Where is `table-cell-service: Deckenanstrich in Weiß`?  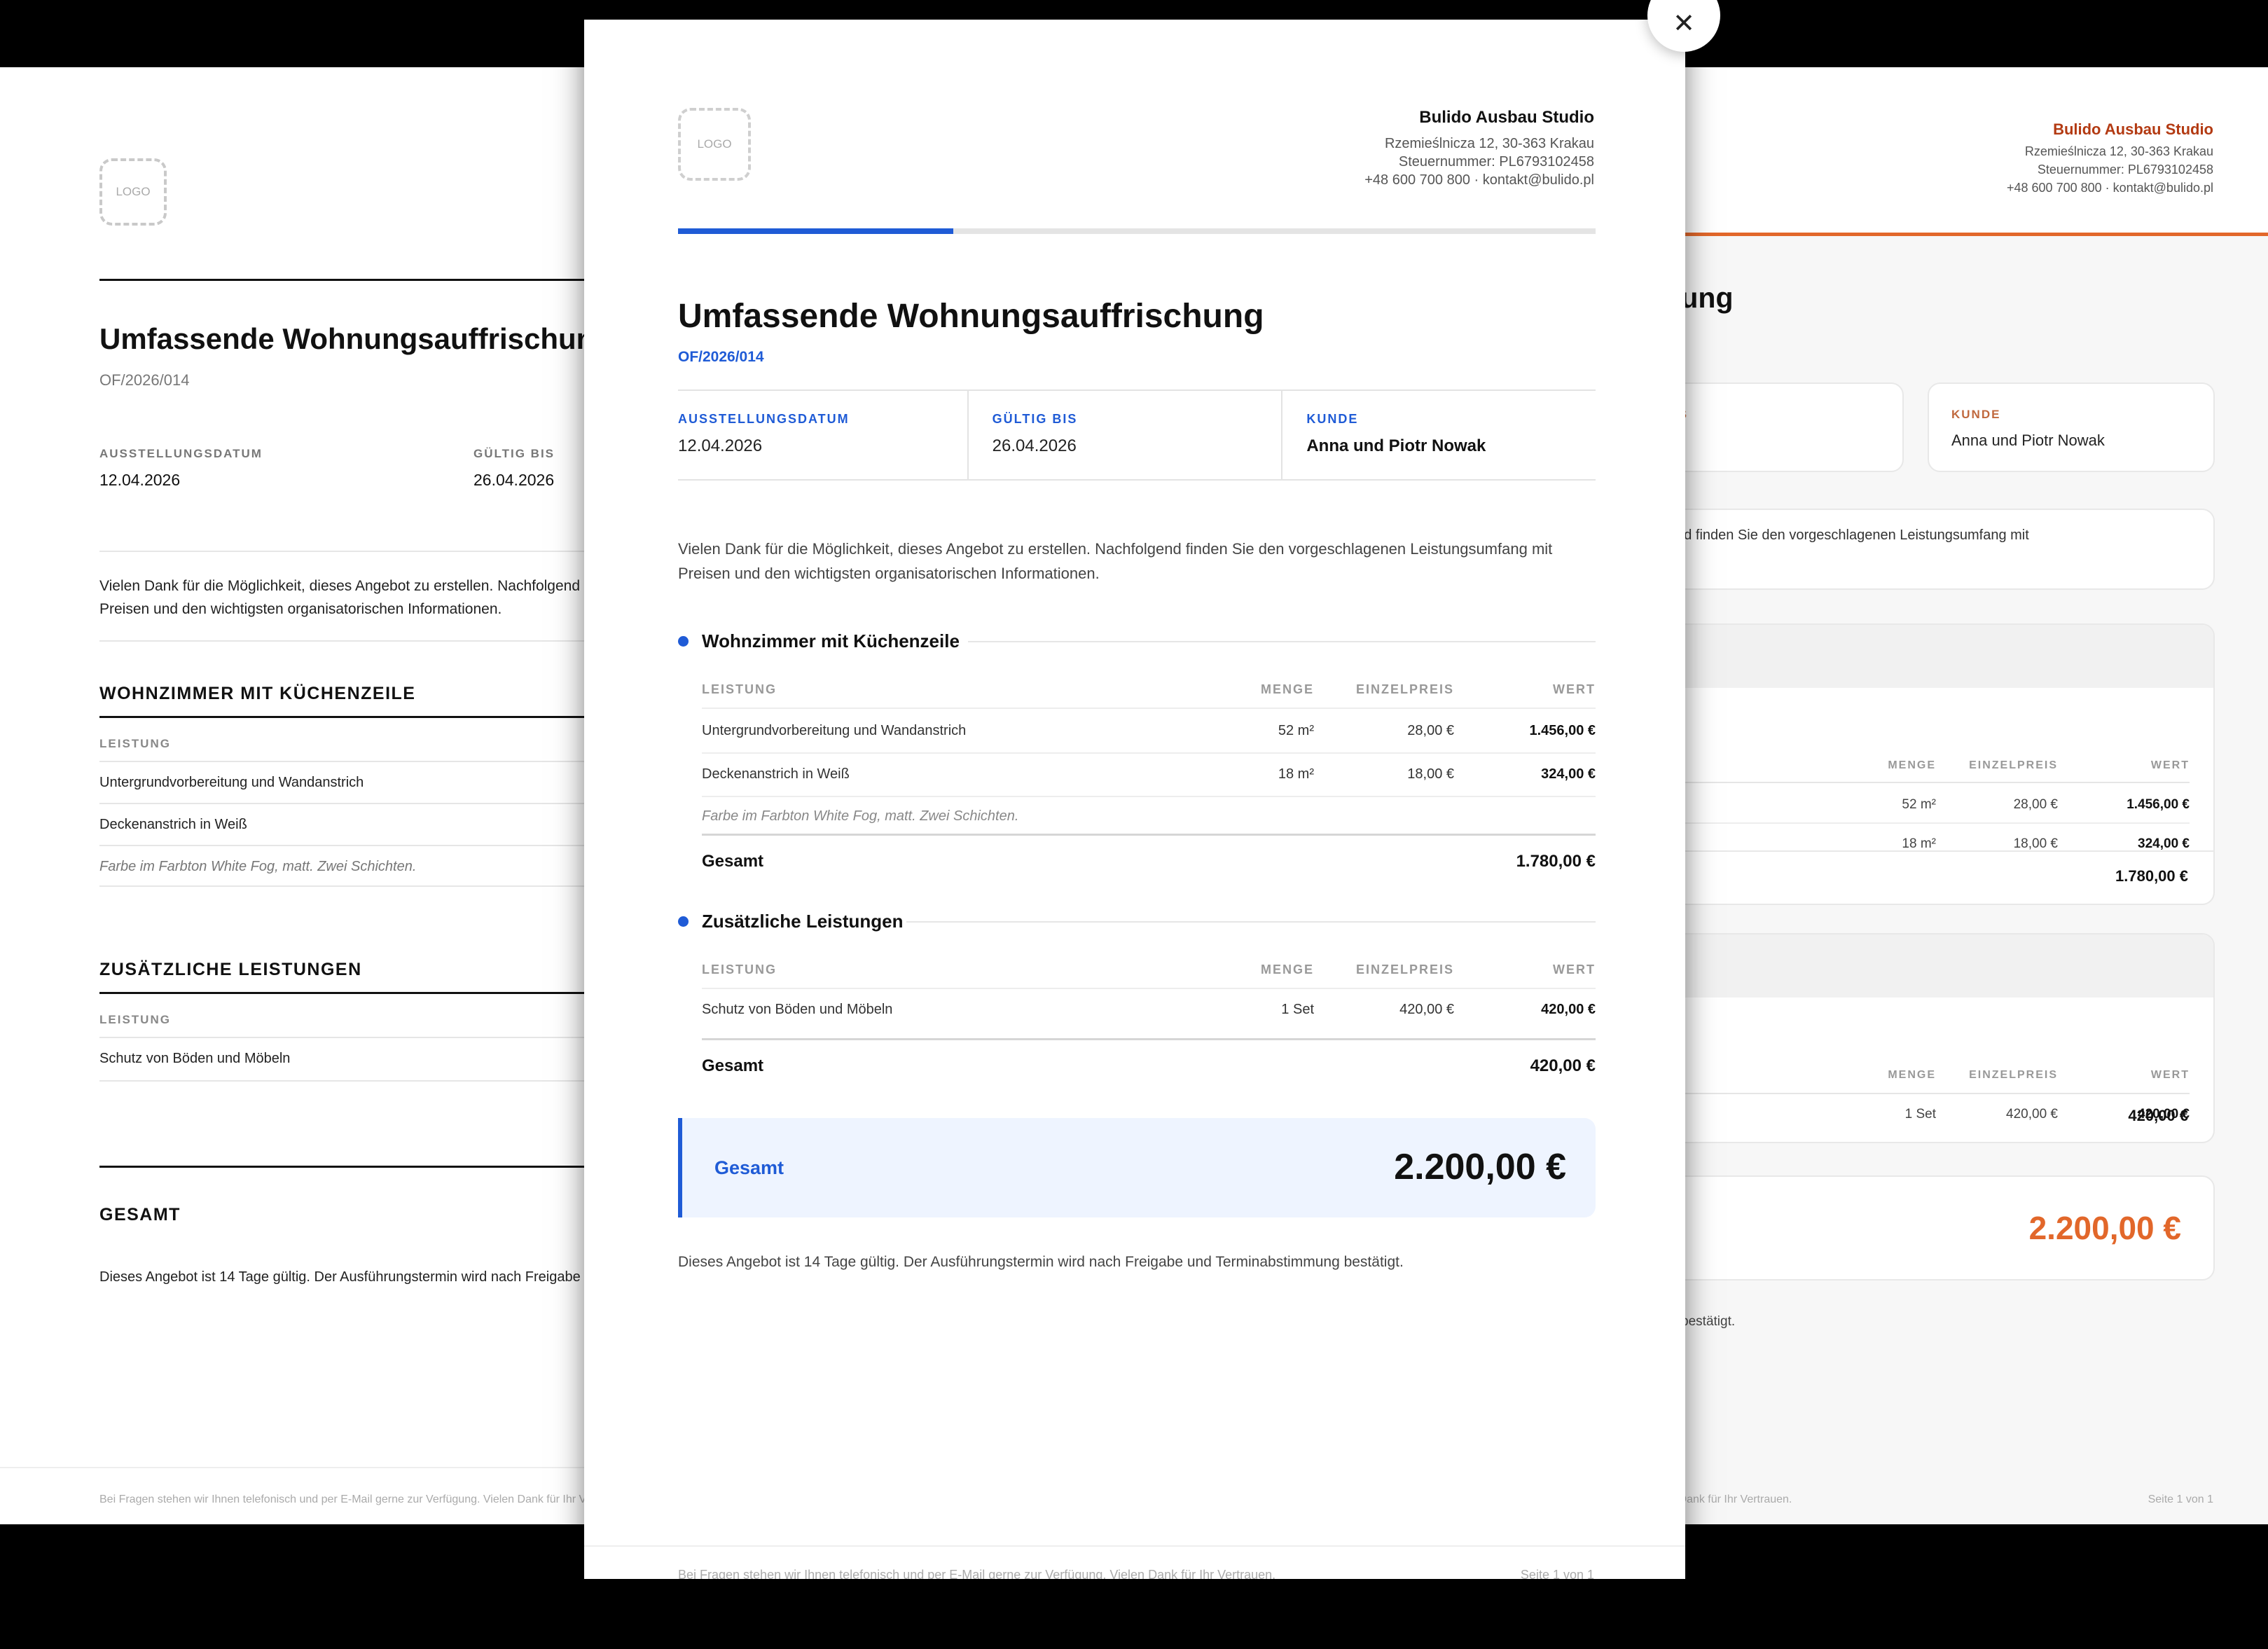 table-cell-service: Deckenanstrich in Weiß is located at coordinates (776, 774).